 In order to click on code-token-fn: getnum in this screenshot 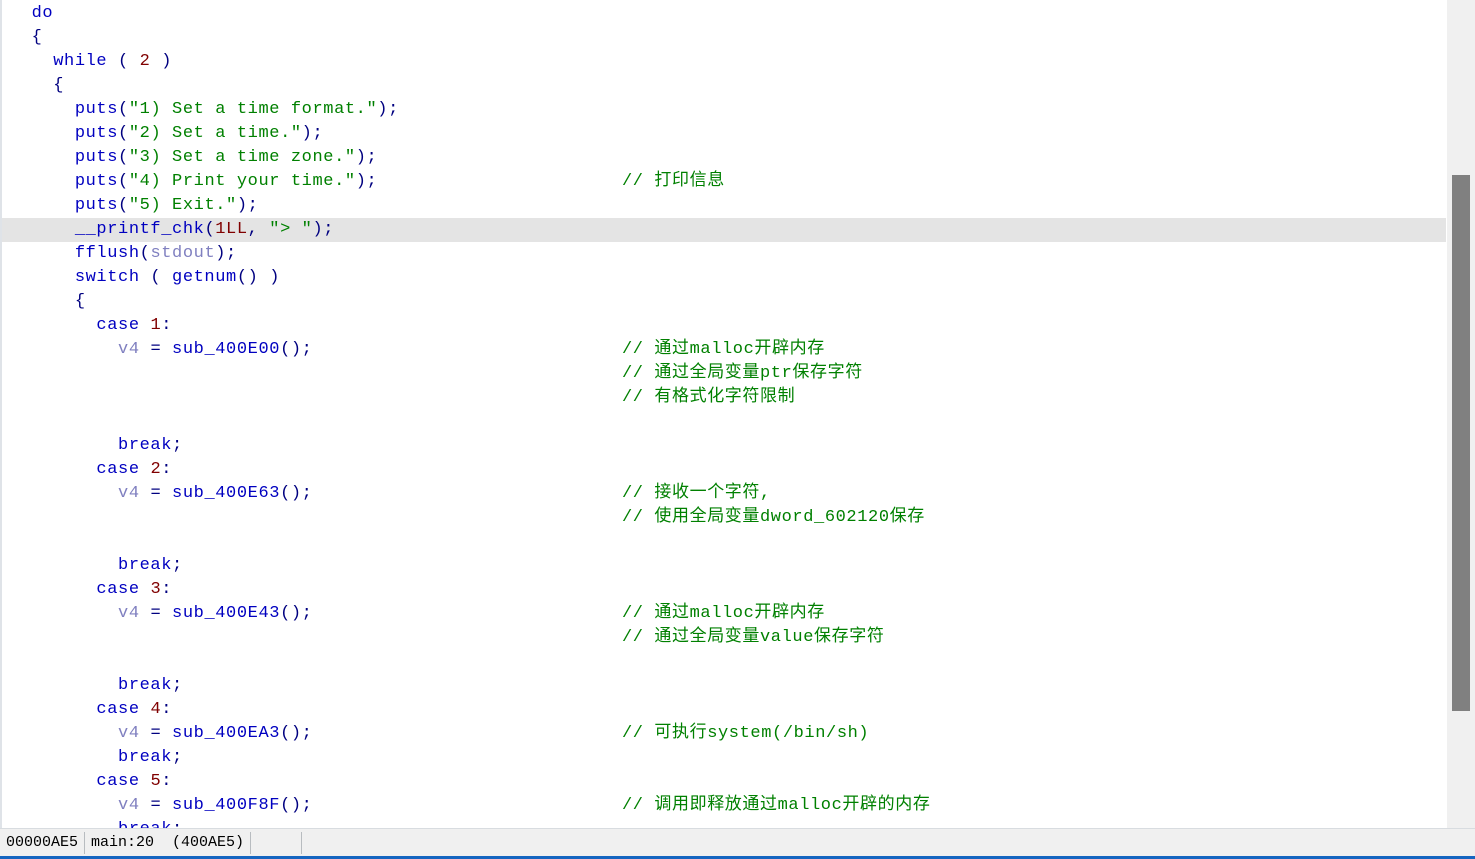, I will do `click(204, 277)`.